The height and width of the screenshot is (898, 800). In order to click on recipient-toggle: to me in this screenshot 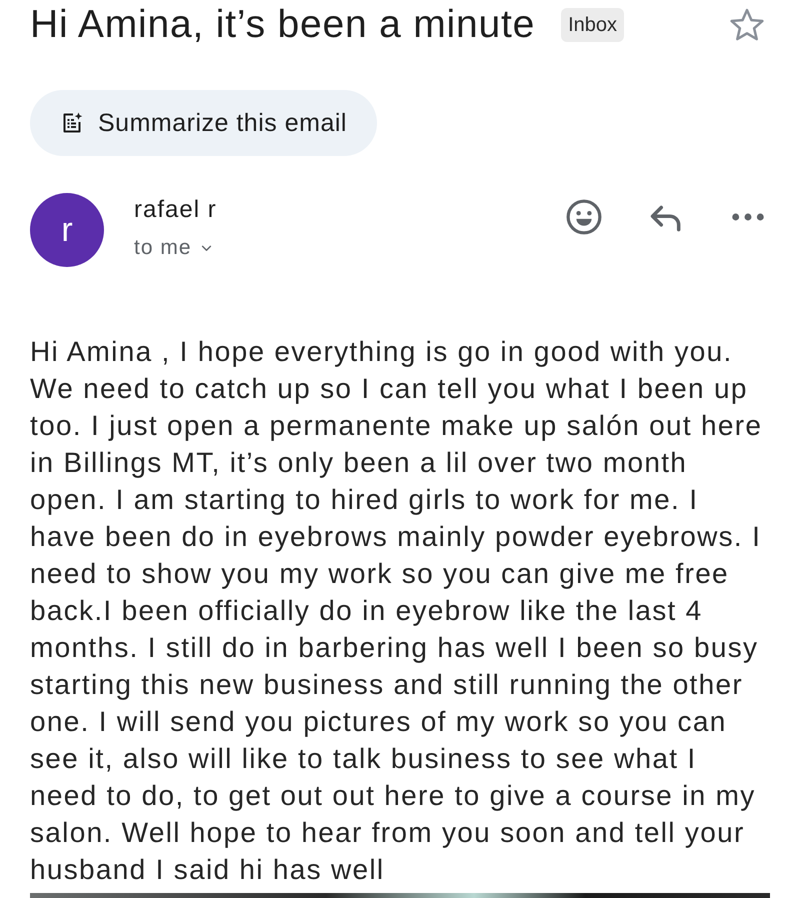, I will do `click(173, 248)`.